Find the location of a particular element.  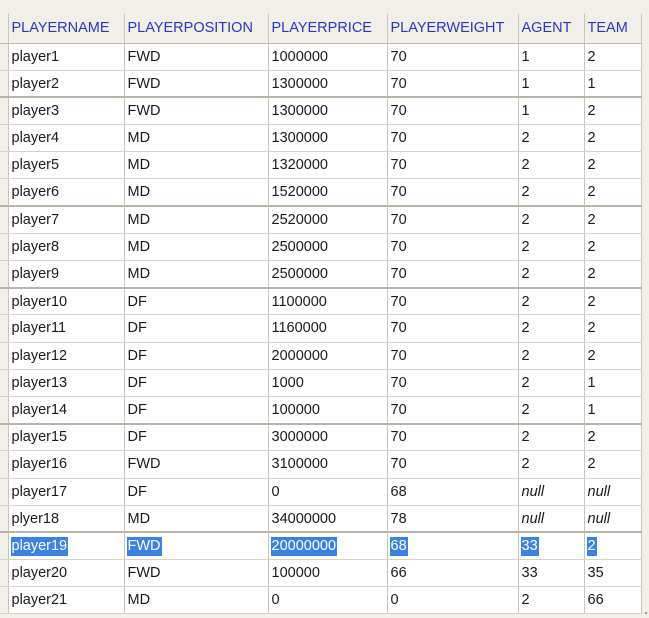

cell-playerprice: 1160000 is located at coordinates (328, 328).